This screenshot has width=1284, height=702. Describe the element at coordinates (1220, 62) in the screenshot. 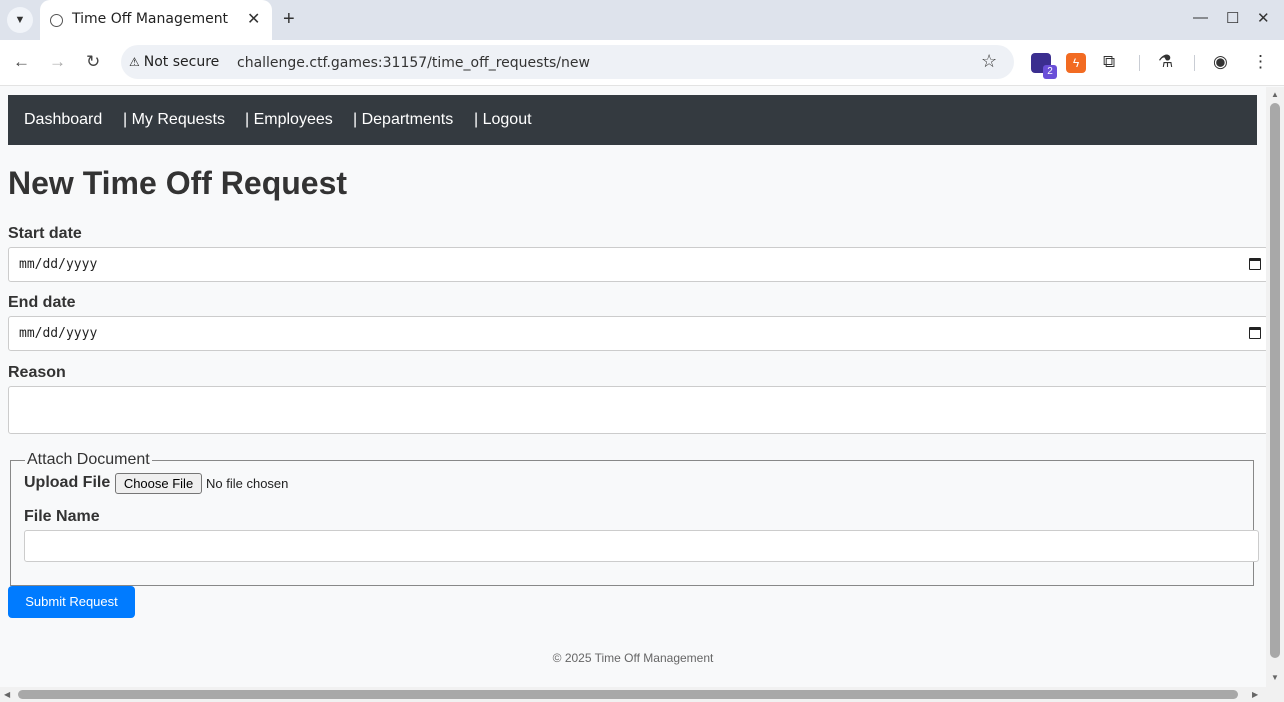

I see `profile-avatar-icon: ◉` at that location.